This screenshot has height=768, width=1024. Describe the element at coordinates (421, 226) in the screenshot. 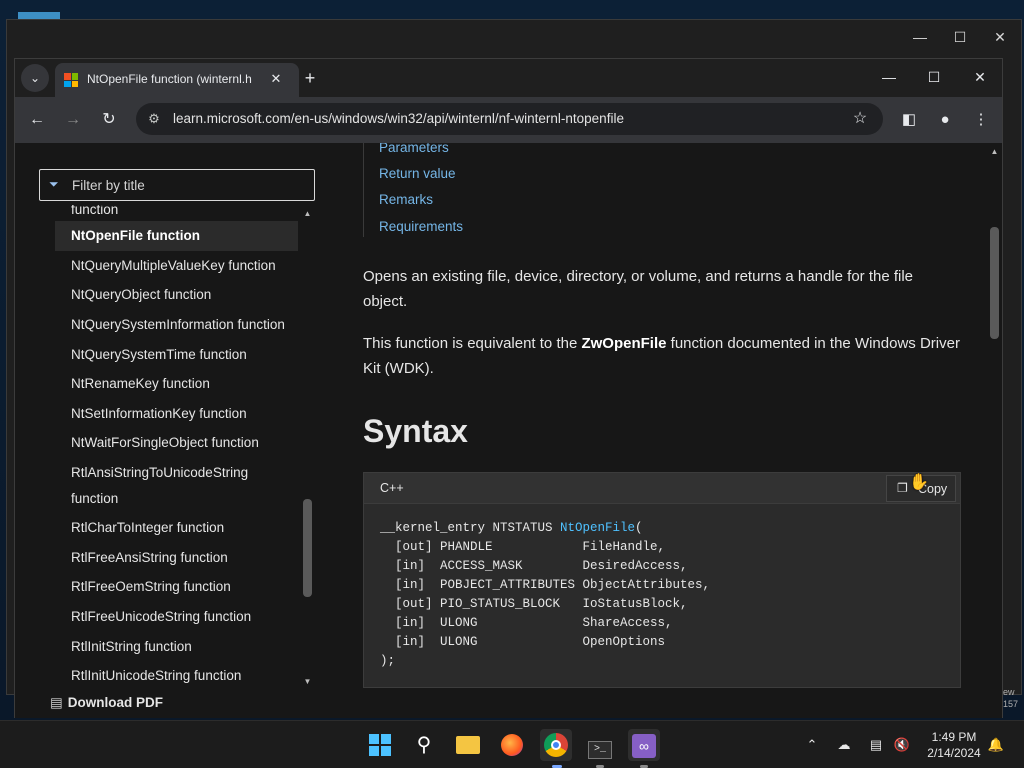

I see `link-requirements: Requirements` at that location.